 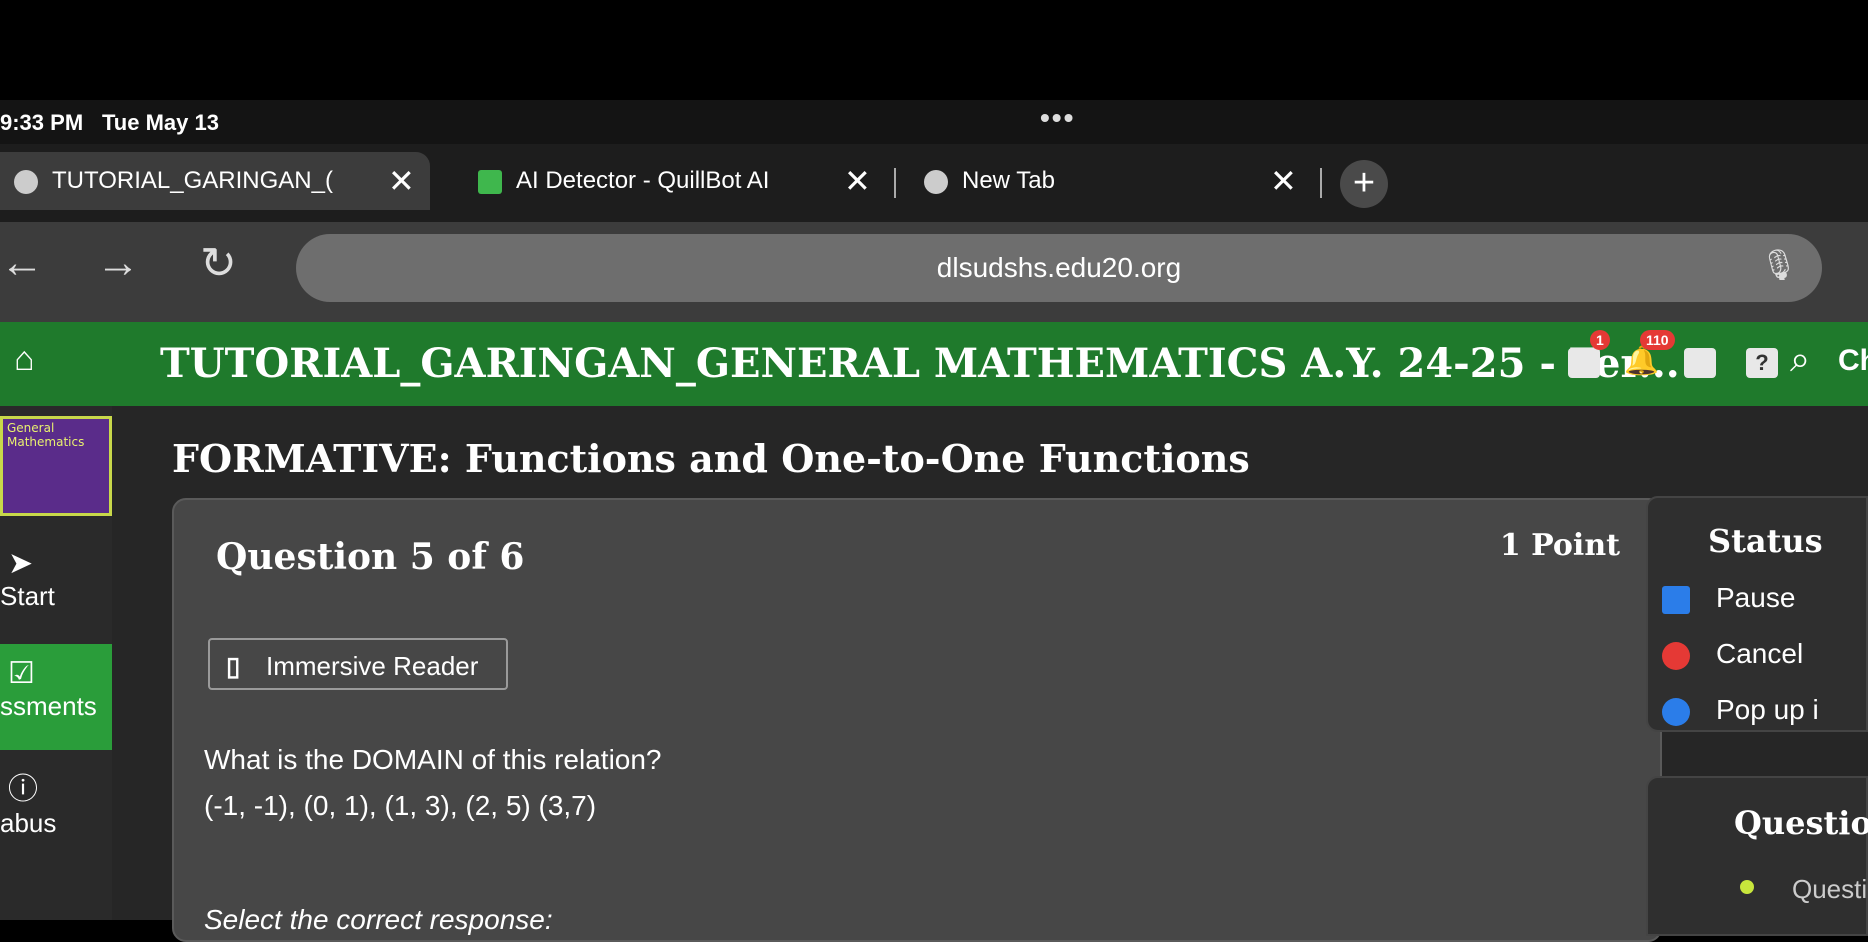 I want to click on url-text: dlsudshs.edu20.org, so click(x=1059, y=267).